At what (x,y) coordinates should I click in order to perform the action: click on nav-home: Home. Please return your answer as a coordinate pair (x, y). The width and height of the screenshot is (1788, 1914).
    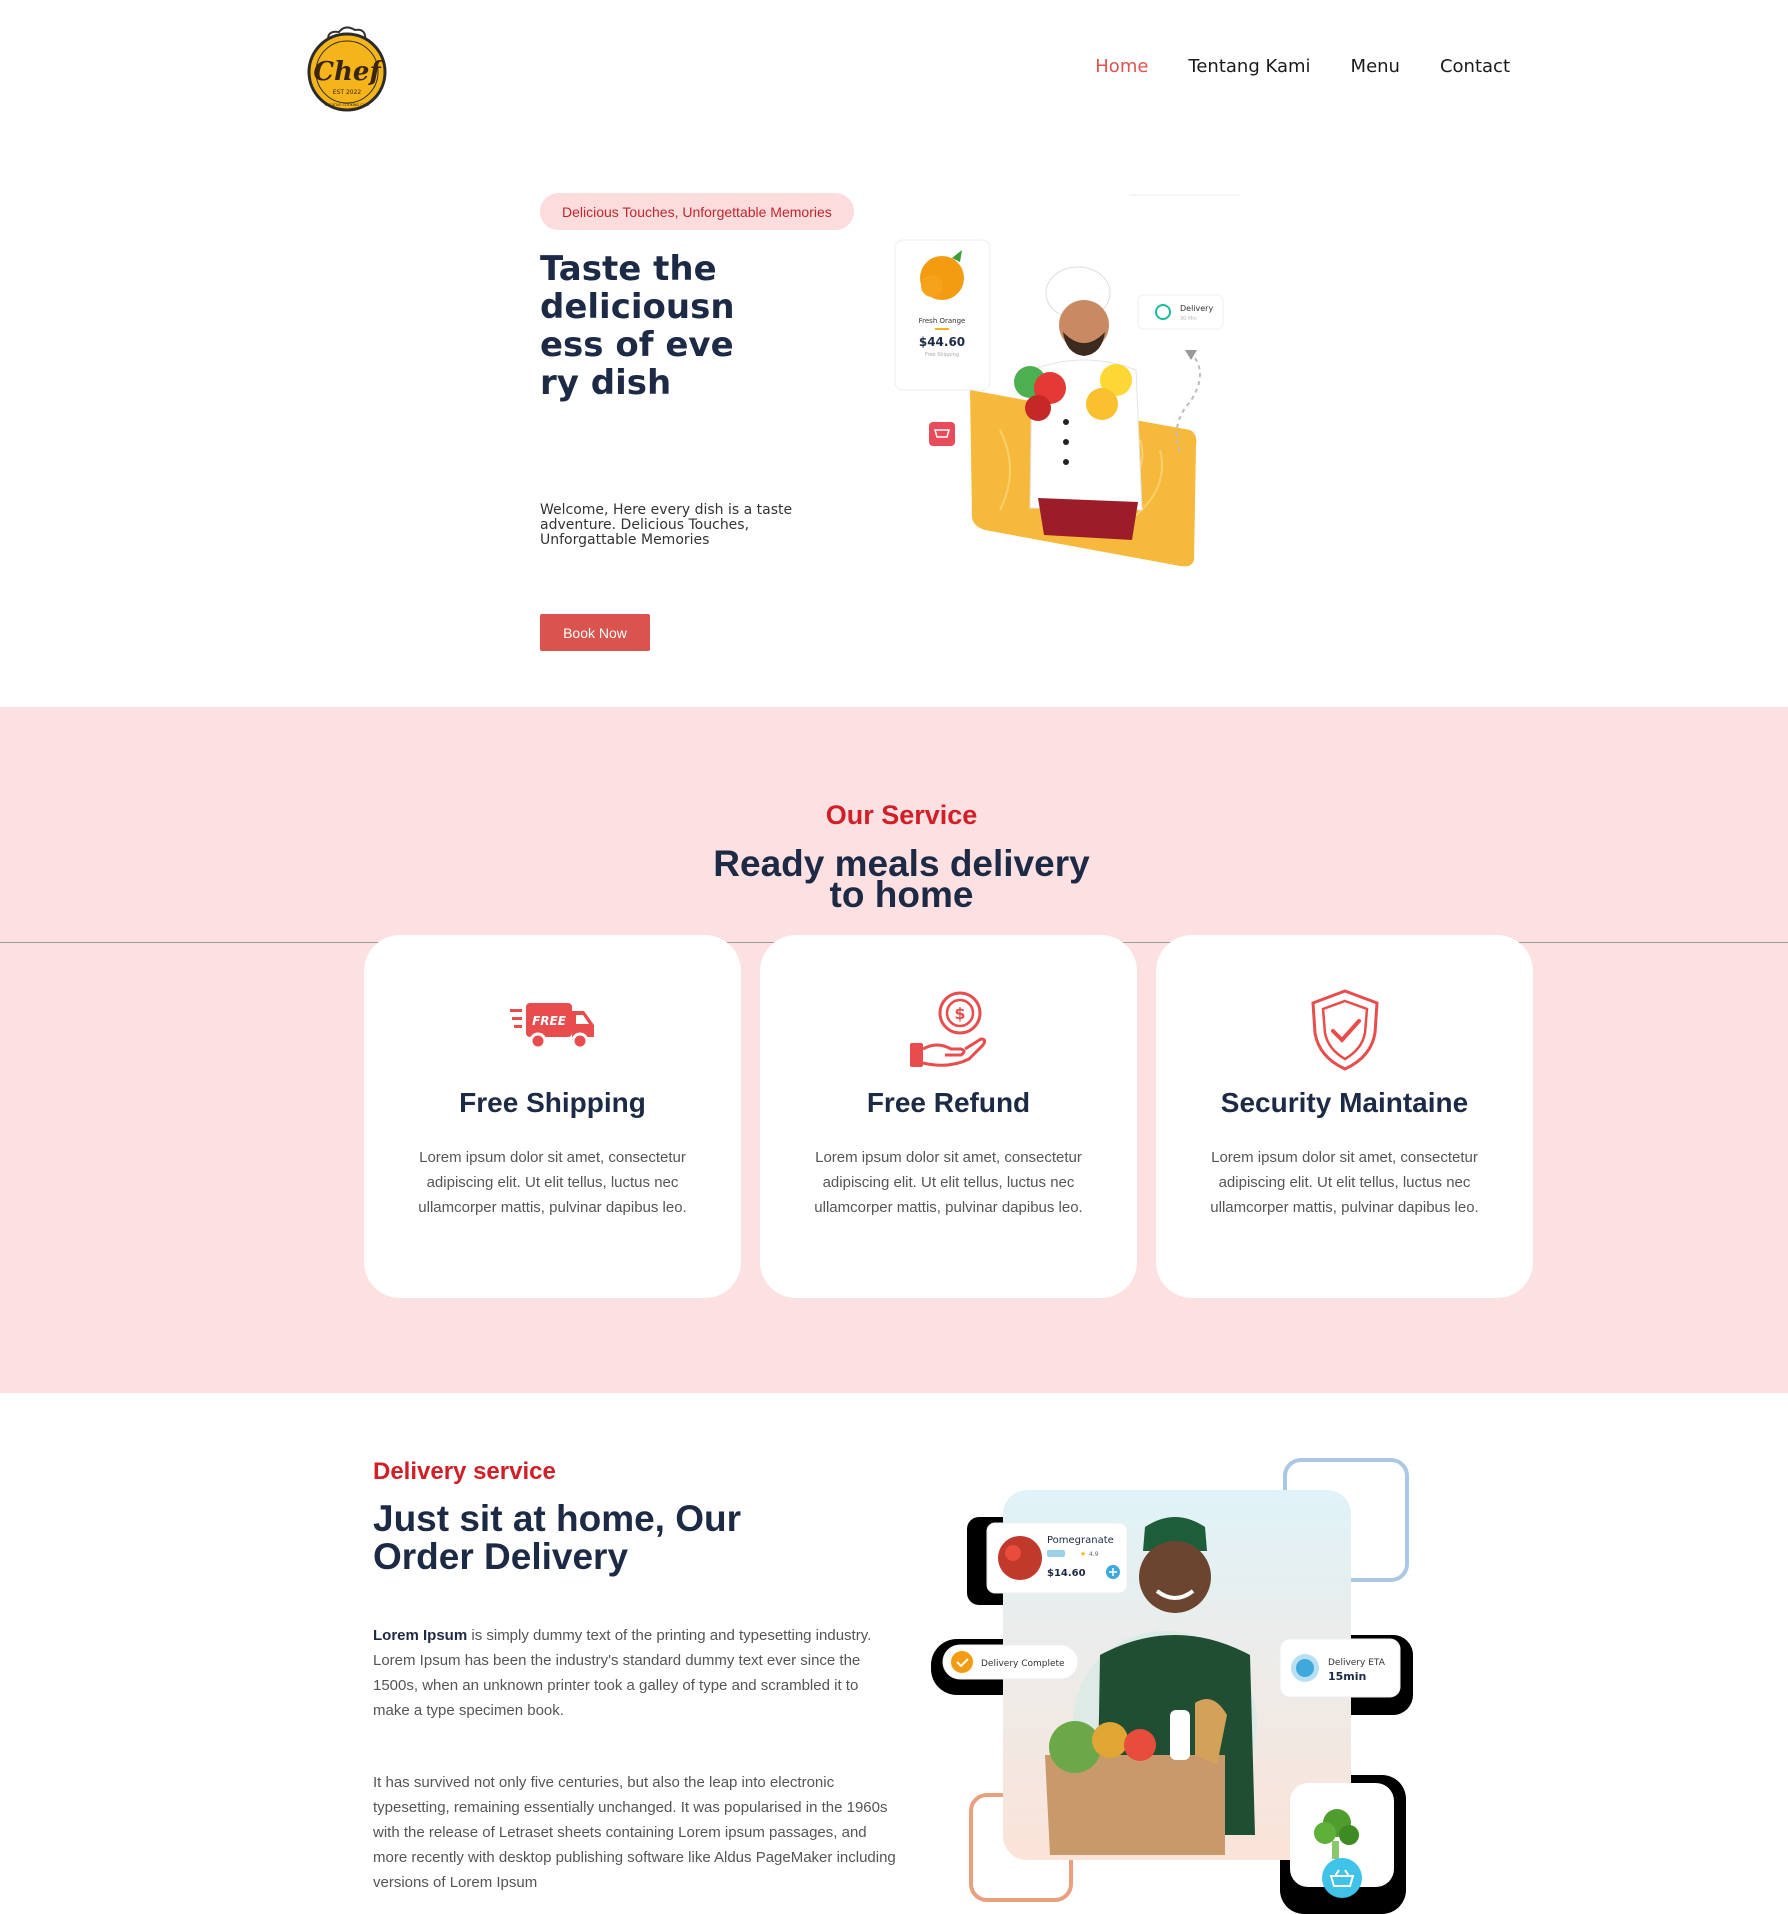
    Looking at the image, I should click on (1121, 66).